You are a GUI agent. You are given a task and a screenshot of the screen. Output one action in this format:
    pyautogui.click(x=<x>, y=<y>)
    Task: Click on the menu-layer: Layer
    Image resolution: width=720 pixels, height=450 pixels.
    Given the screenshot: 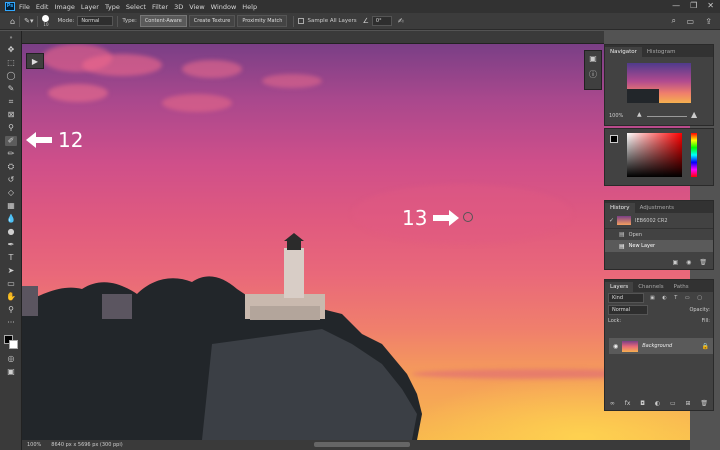 What is the action you would take?
    pyautogui.click(x=90, y=7)
    